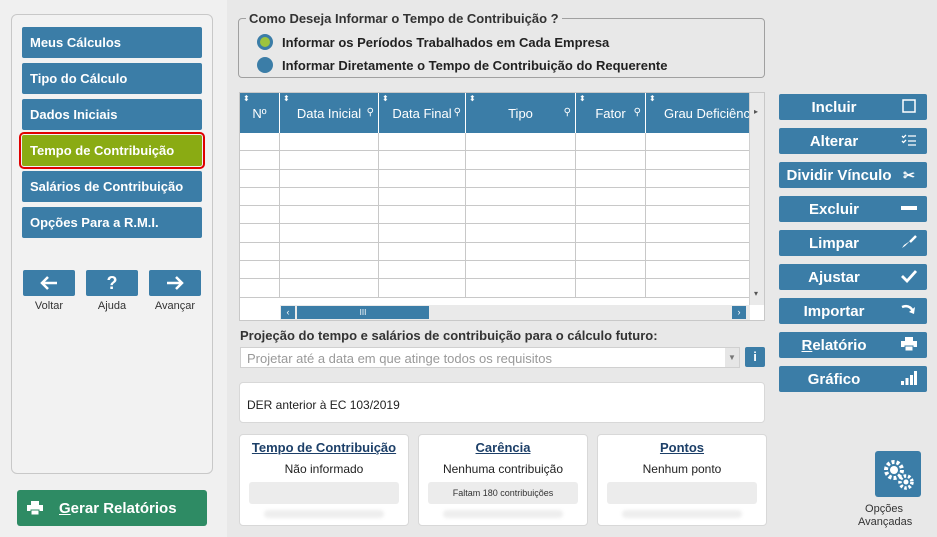 Image resolution: width=937 pixels, height=537 pixels. What do you see at coordinates (521, 113) in the screenshot?
I see `column-header-type: ⬍ Tipo ⚲` at bounding box center [521, 113].